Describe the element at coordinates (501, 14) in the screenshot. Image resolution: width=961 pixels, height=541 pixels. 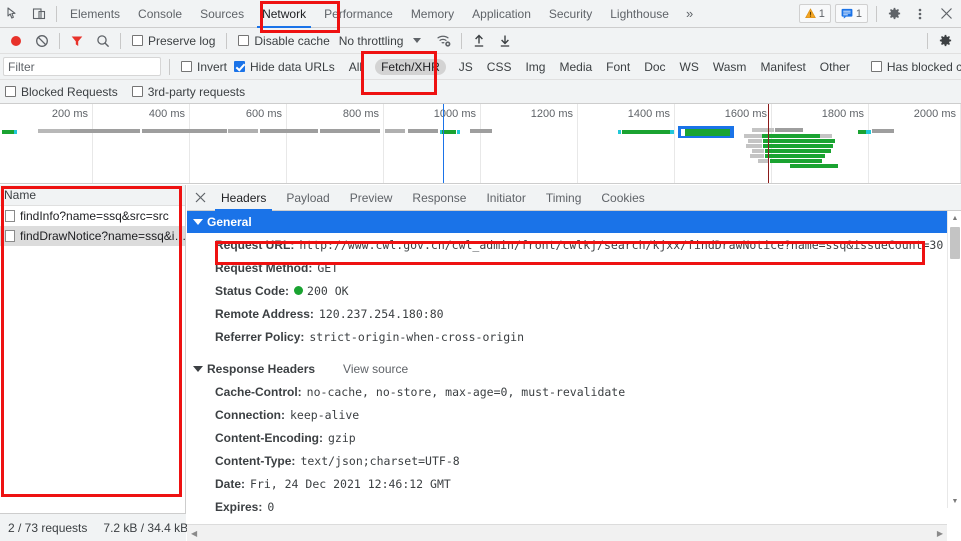
I see `tab-application: Application` at that location.